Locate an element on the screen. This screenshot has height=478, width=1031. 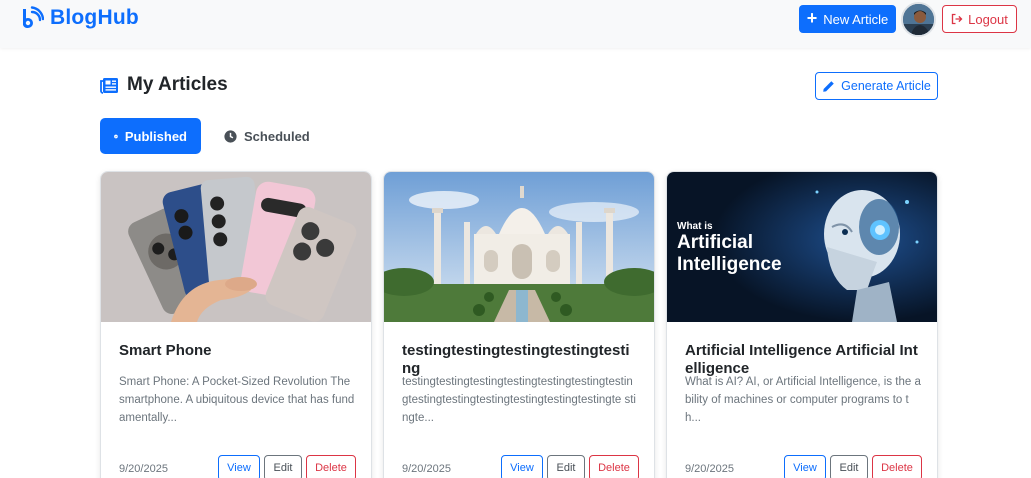
article-image-ai-robot: What is Artificial Intelligence is located at coordinates (802, 247).